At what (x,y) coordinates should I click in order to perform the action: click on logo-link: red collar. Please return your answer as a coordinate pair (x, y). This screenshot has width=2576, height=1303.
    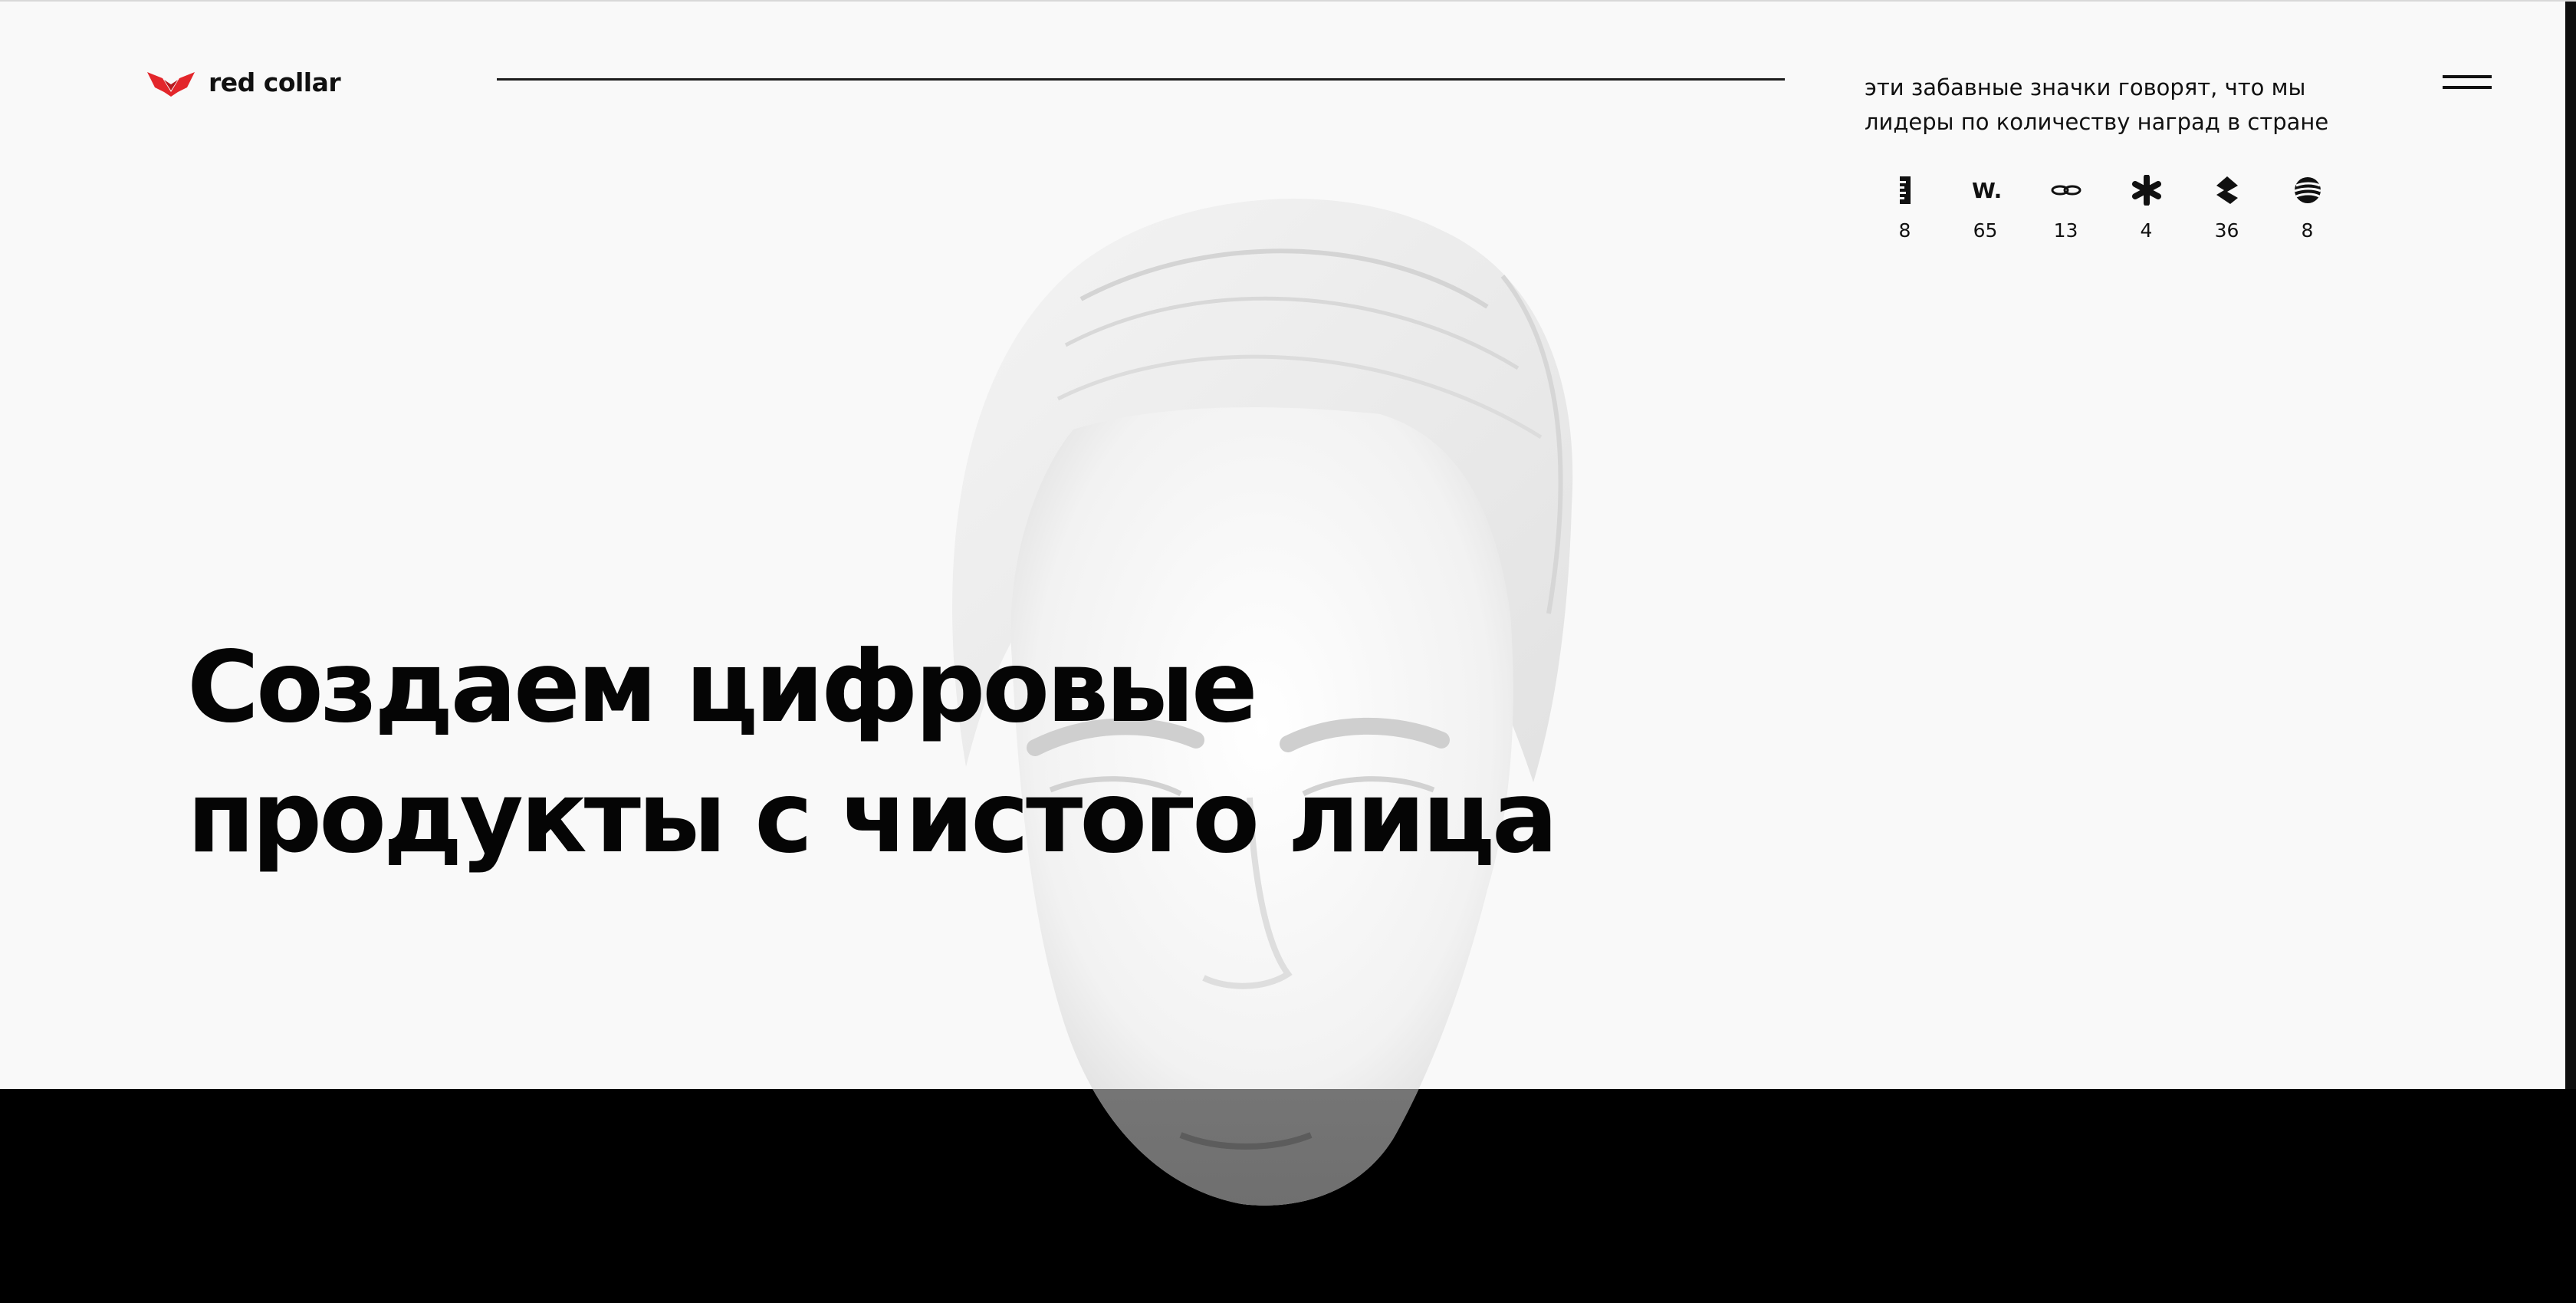
    Looking at the image, I should click on (244, 82).